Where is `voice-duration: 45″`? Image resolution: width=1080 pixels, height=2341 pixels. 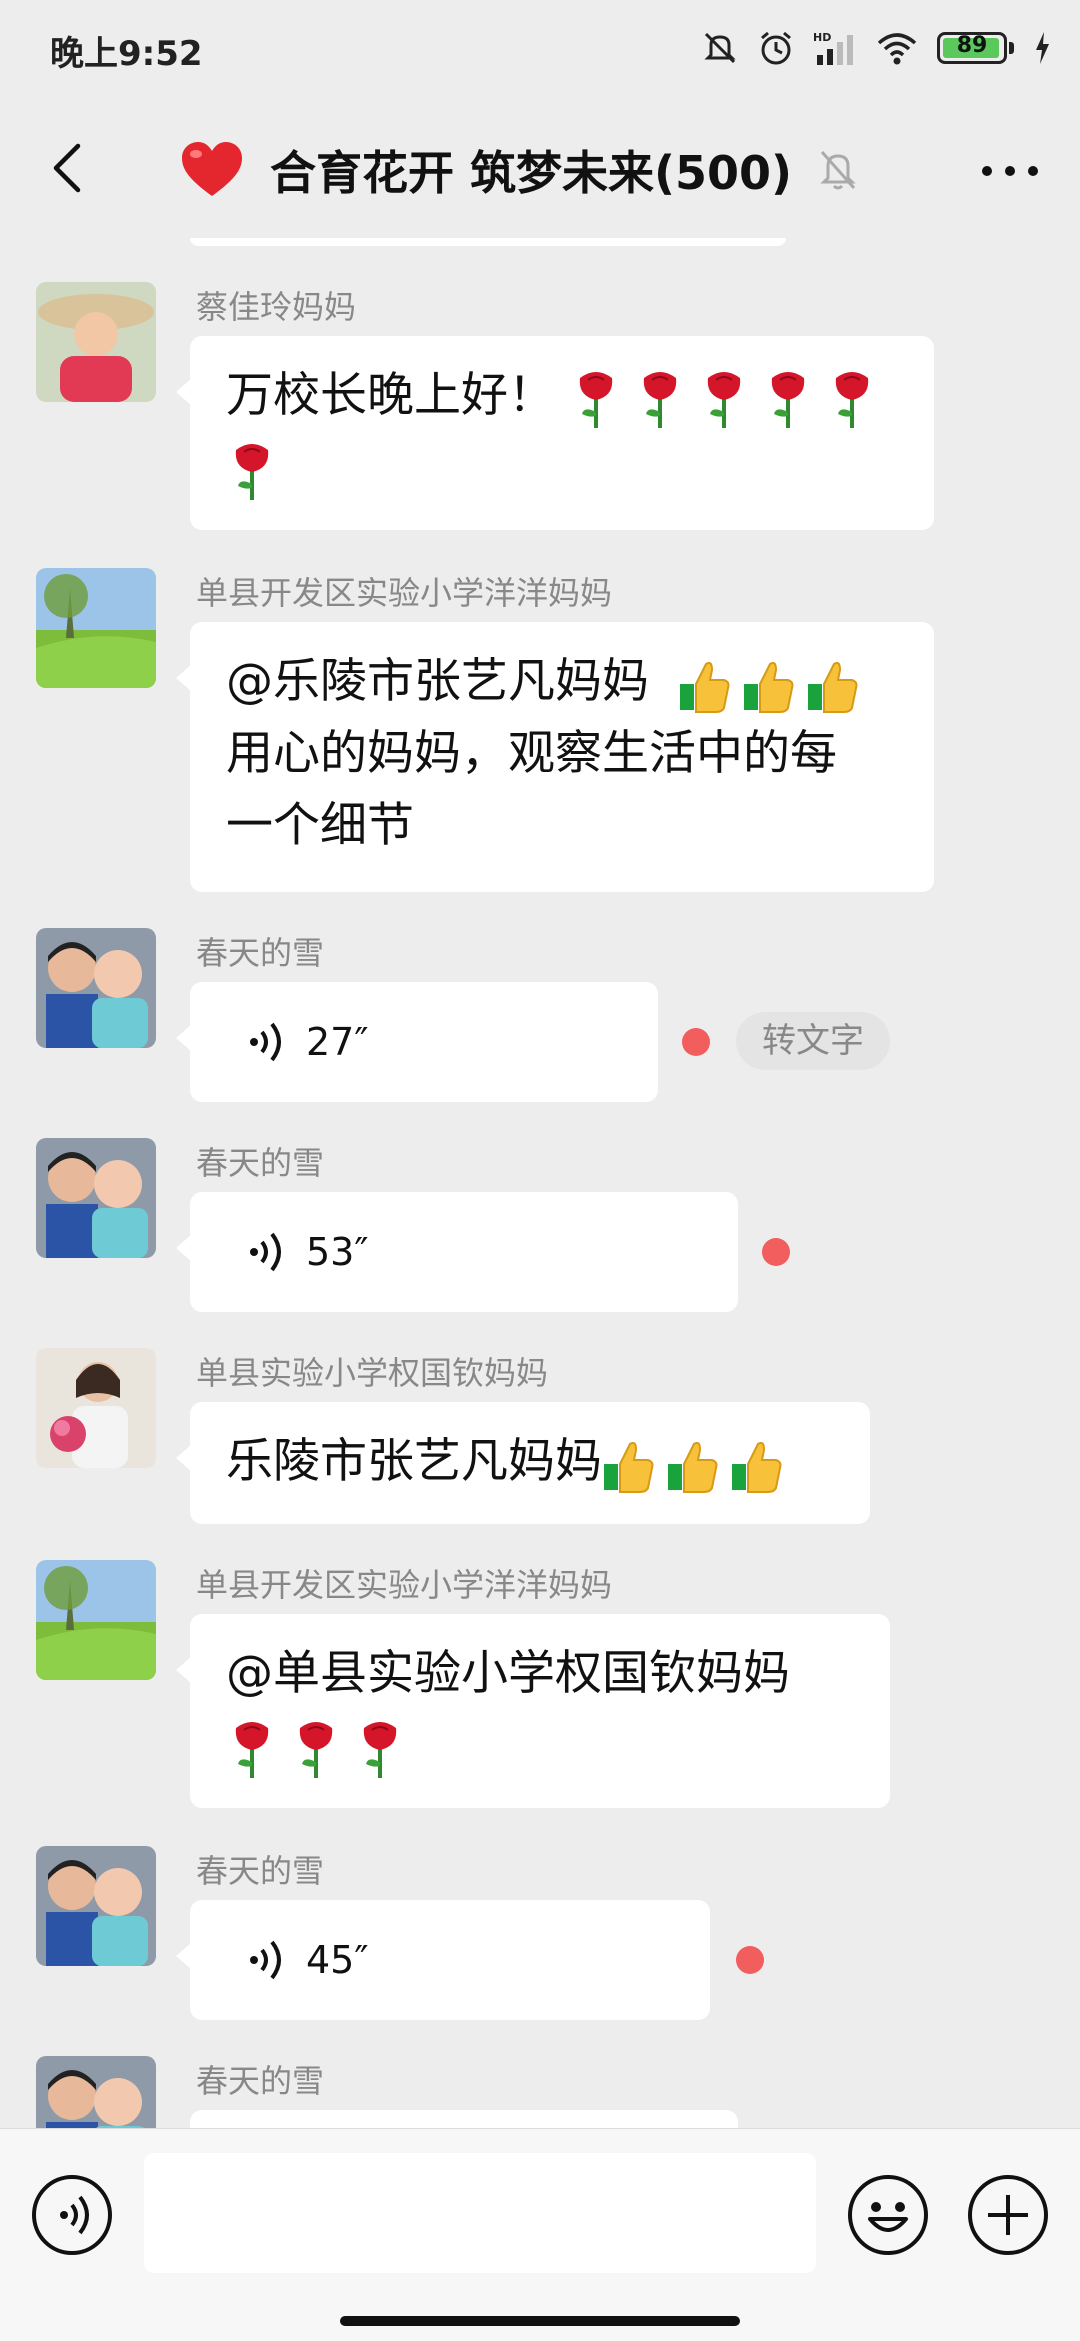
voice-duration: 45″ is located at coordinates (337, 1960).